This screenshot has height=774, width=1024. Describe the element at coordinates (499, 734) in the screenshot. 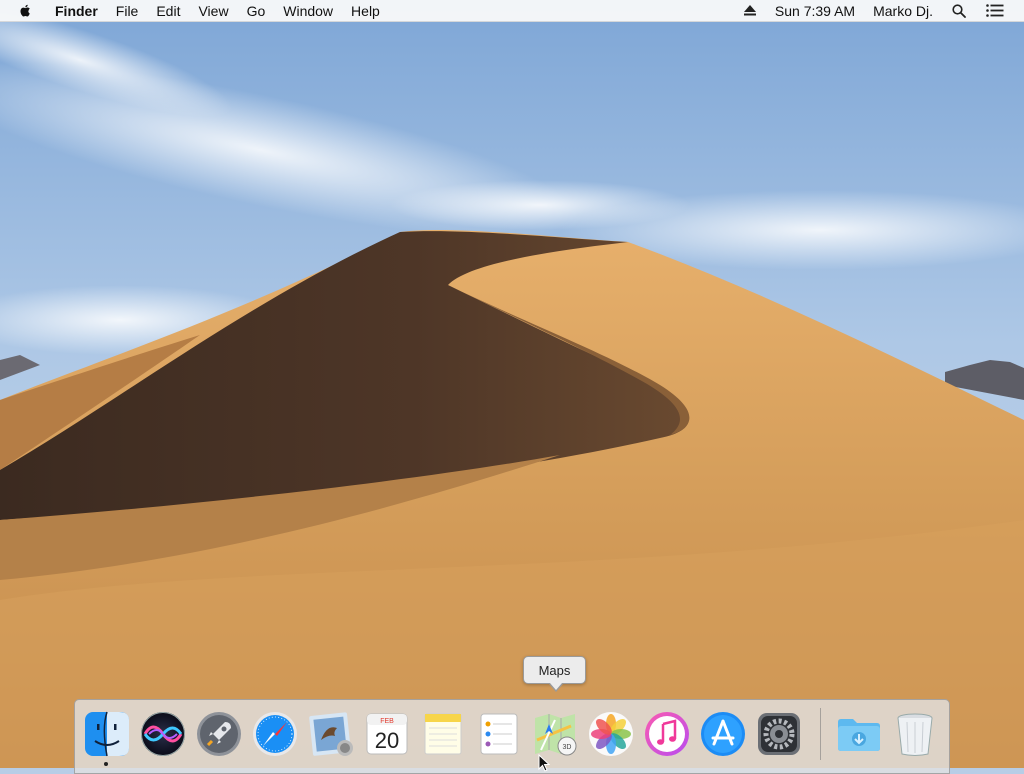

I see `reminders-icon` at that location.